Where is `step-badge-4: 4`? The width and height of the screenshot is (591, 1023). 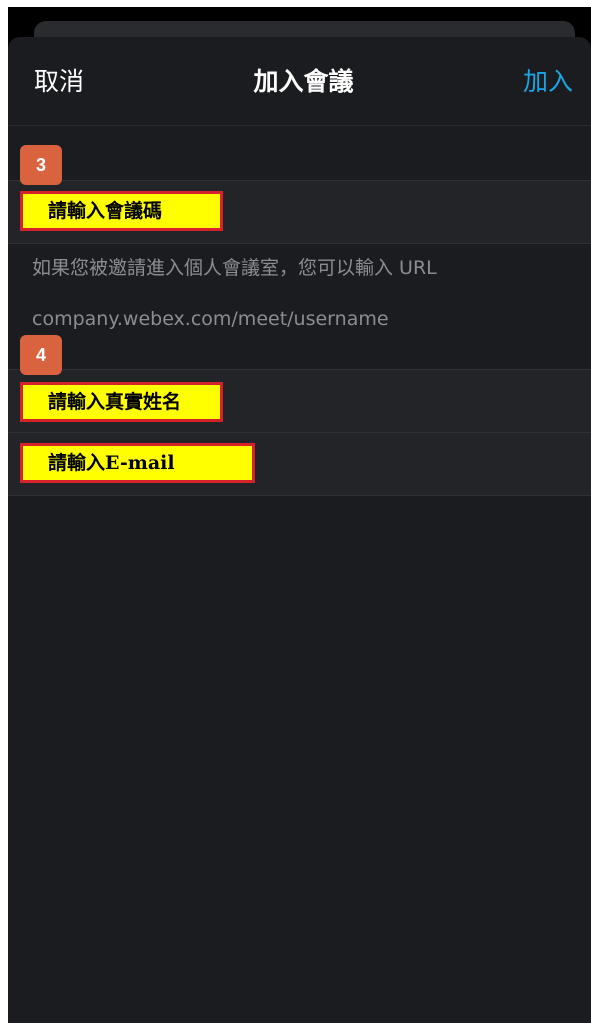
step-badge-4: 4 is located at coordinates (41, 355).